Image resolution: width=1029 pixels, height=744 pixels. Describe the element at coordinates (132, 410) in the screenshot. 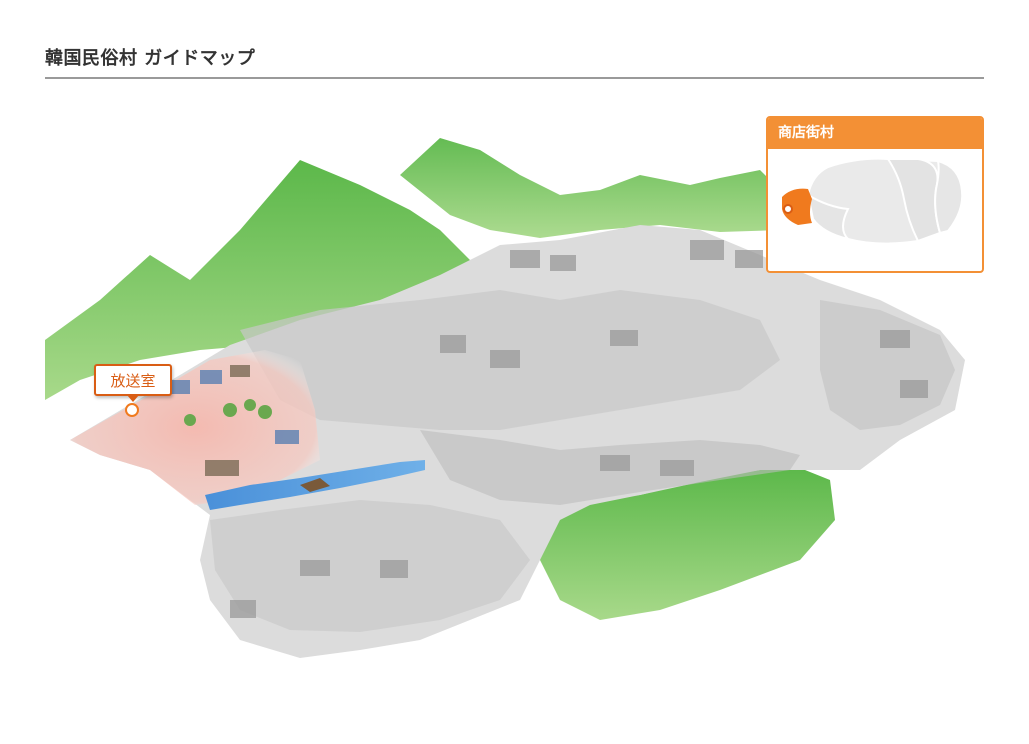

I see `map-marker-dot` at that location.